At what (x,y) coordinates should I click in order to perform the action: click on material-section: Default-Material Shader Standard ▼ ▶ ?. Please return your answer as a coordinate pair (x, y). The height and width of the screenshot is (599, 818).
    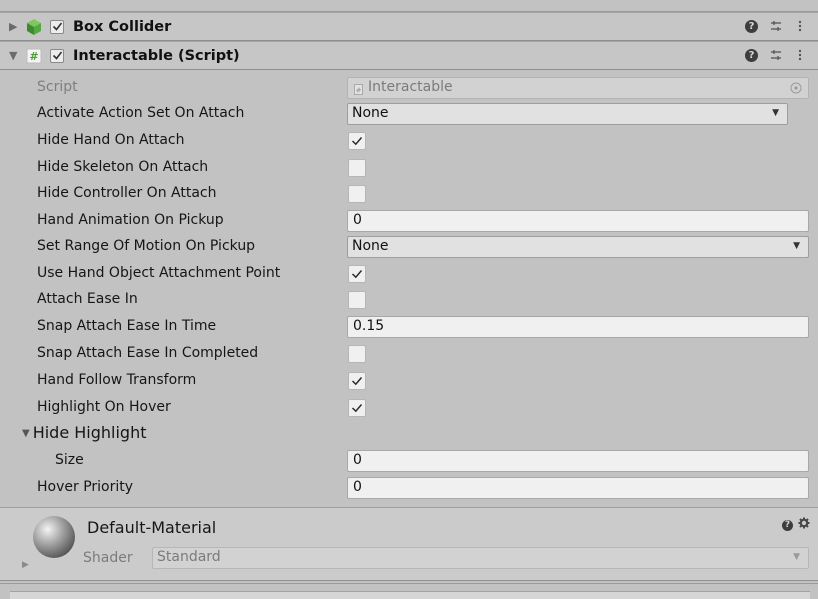
    Looking at the image, I should click on (409, 544).